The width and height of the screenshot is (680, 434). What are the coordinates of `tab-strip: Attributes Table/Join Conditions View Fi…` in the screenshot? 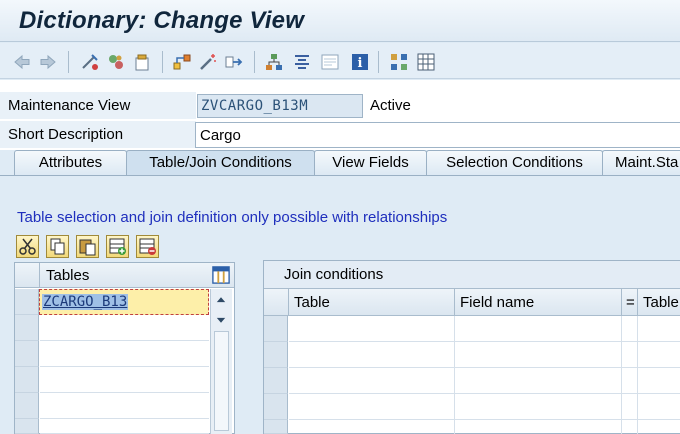 It's located at (340, 163).